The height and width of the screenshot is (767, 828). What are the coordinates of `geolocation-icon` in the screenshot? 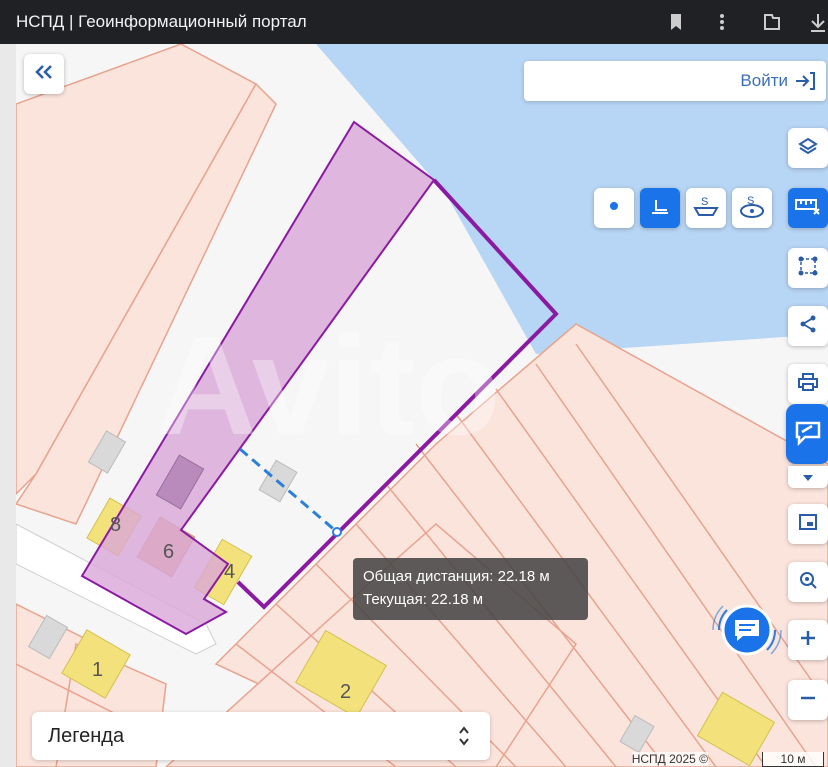 It's located at (808, 582).